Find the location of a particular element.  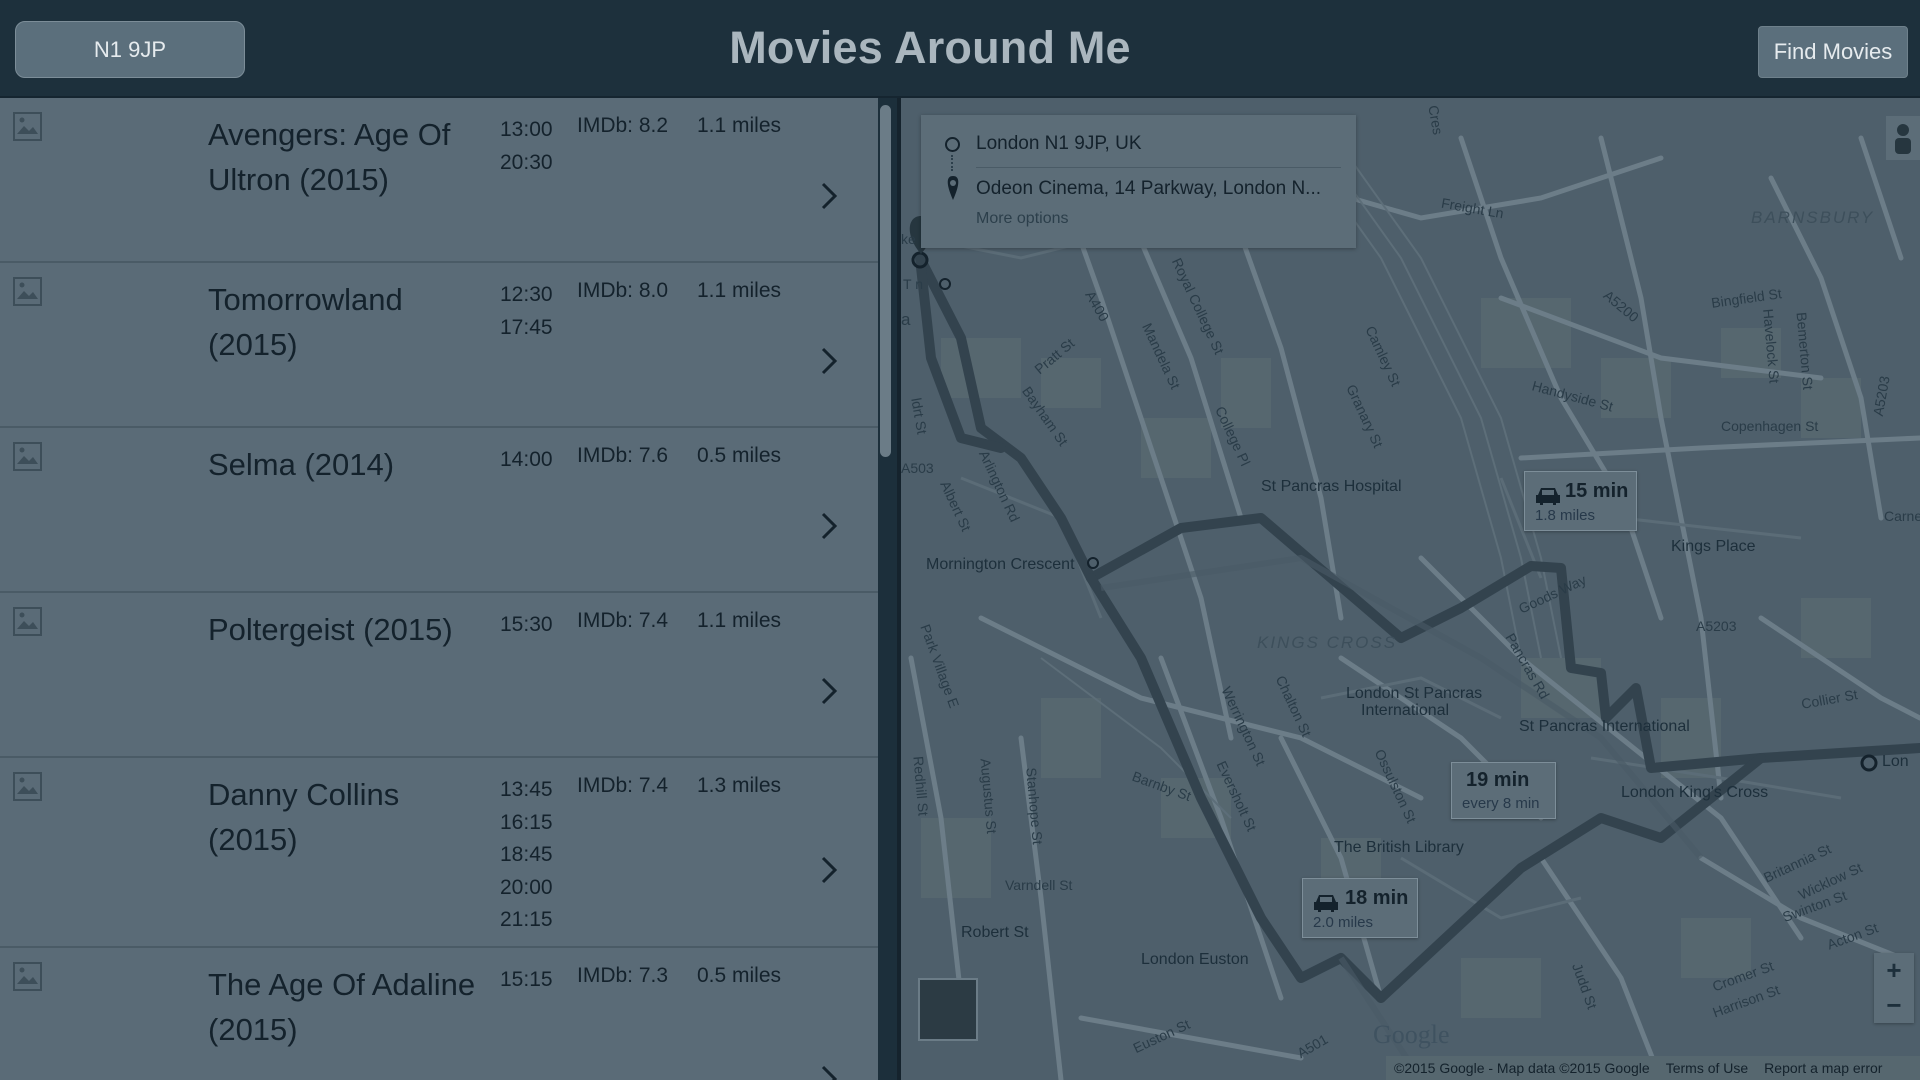

showtime: 20:00 is located at coordinates (535, 888).